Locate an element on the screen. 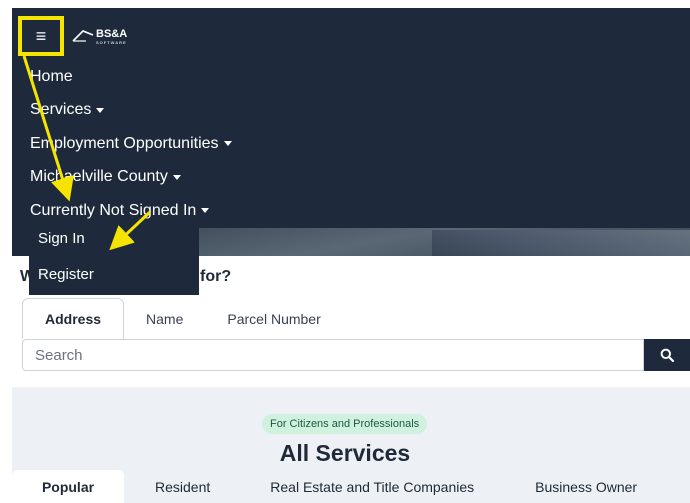 This screenshot has width=690, height=503. nav-item-account: Currently Not Signed In is located at coordinates (131, 211).